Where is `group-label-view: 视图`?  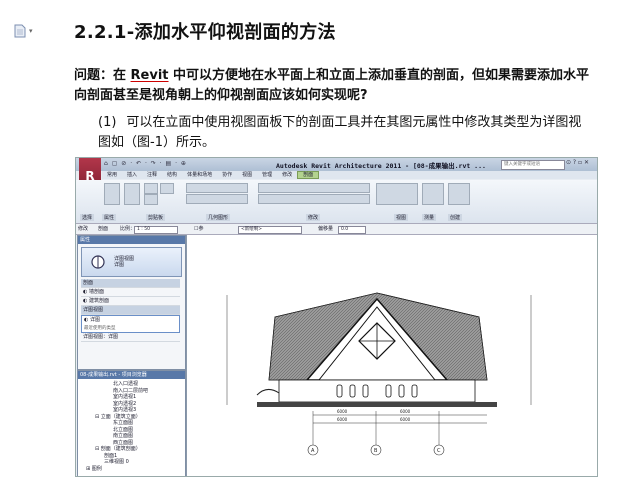 group-label-view: 视图 is located at coordinates (401, 217).